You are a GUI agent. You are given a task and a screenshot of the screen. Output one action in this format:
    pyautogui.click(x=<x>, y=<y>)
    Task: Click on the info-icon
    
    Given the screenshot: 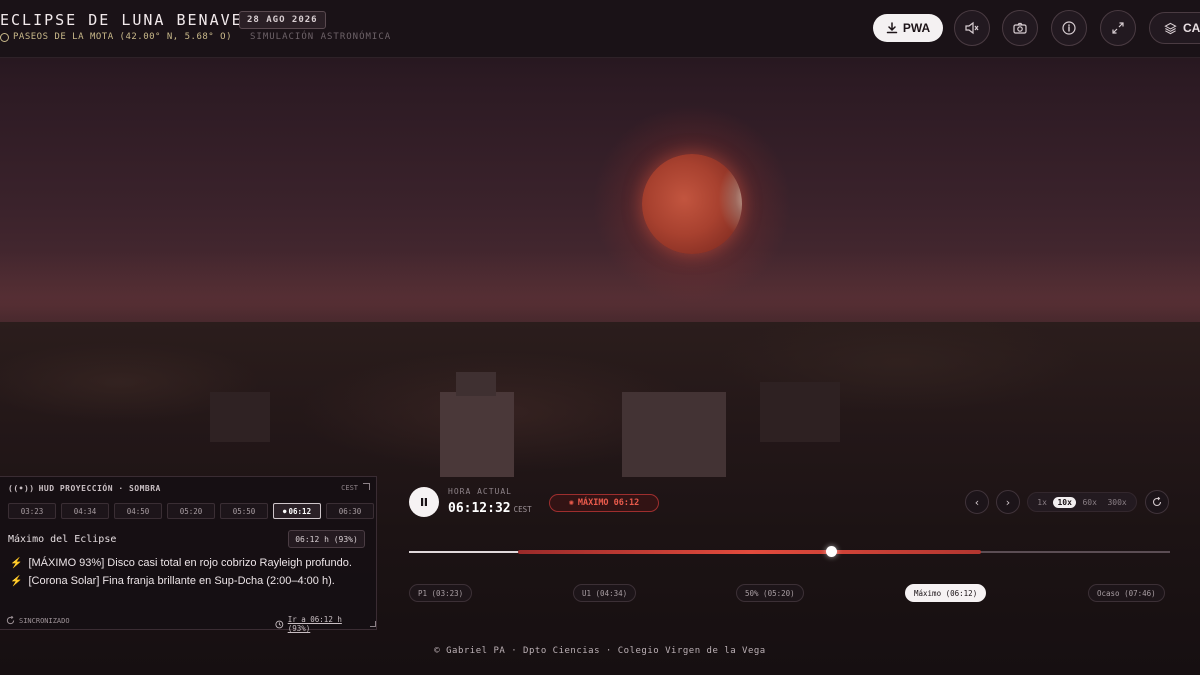 What is the action you would take?
    pyautogui.click(x=1069, y=28)
    